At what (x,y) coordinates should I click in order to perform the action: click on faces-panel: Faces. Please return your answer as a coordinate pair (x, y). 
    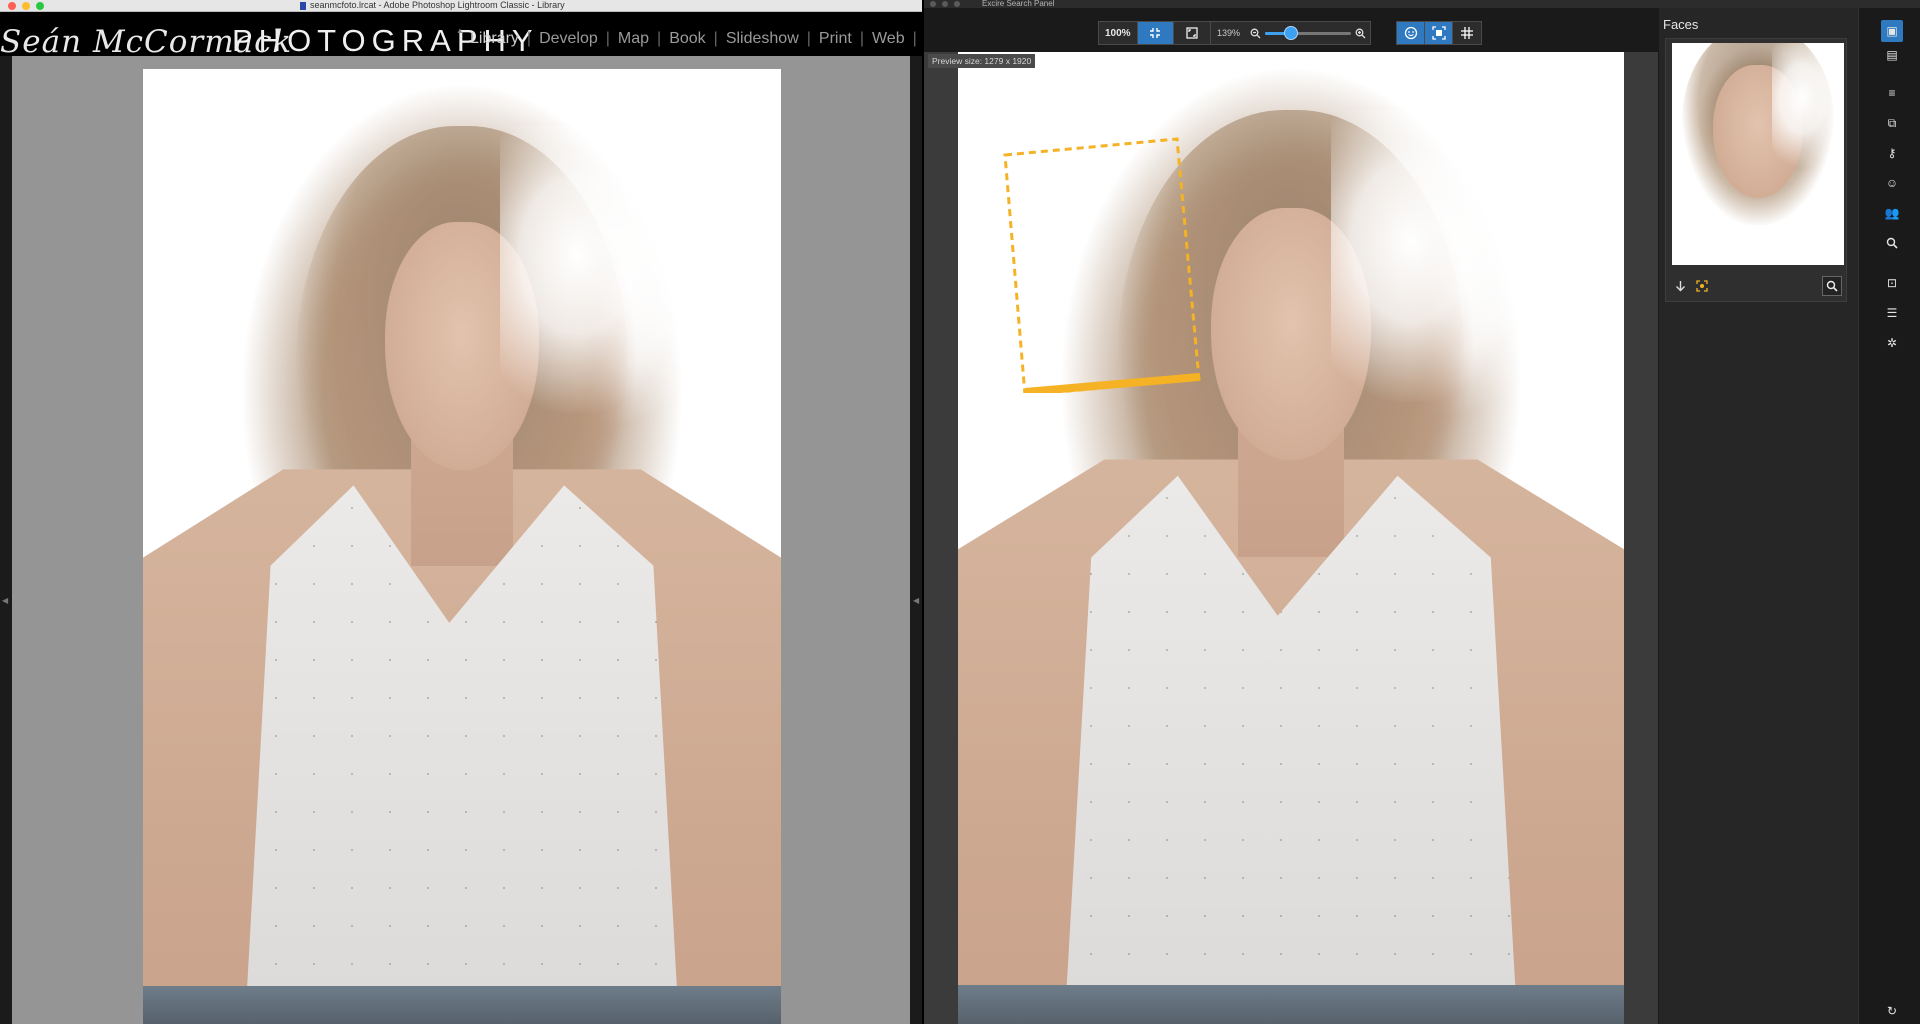
    Looking at the image, I should click on (1758, 516).